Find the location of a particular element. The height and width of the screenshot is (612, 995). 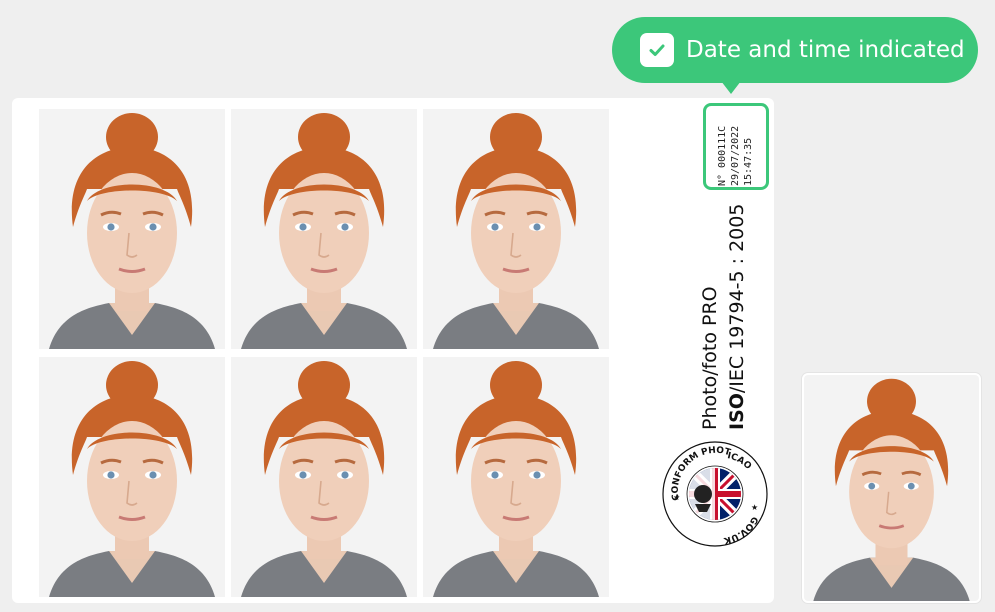

tooltip-arrow is located at coordinates (731, 87).